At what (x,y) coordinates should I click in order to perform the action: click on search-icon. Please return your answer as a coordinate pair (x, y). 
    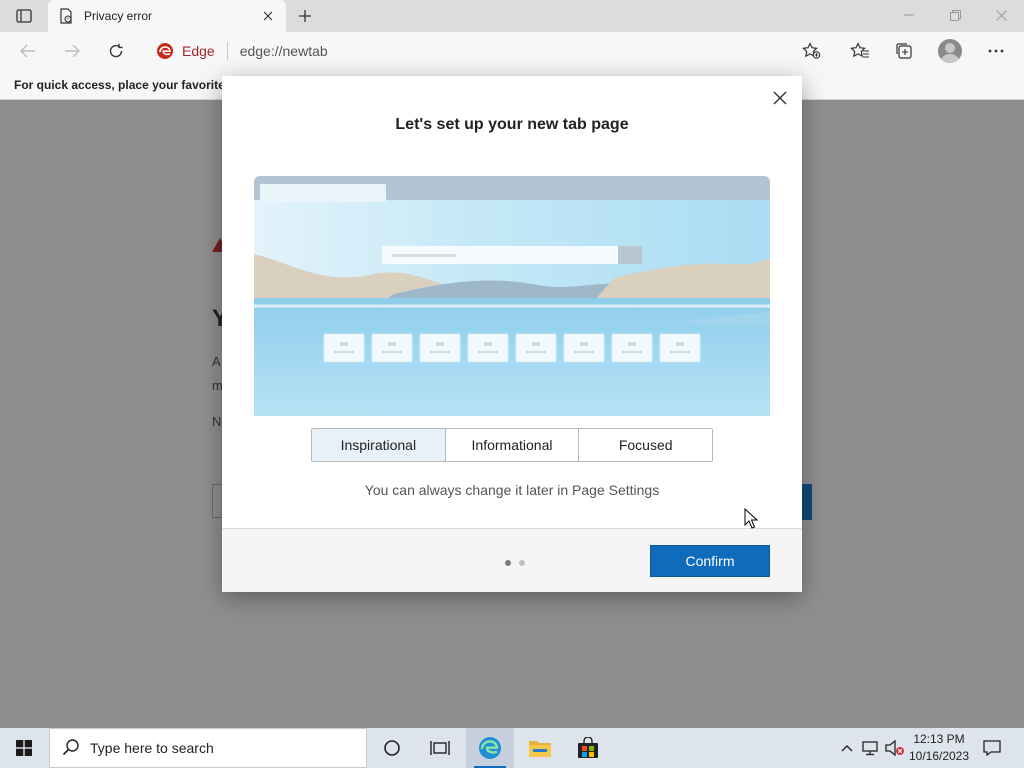
    Looking at the image, I should click on (71, 748).